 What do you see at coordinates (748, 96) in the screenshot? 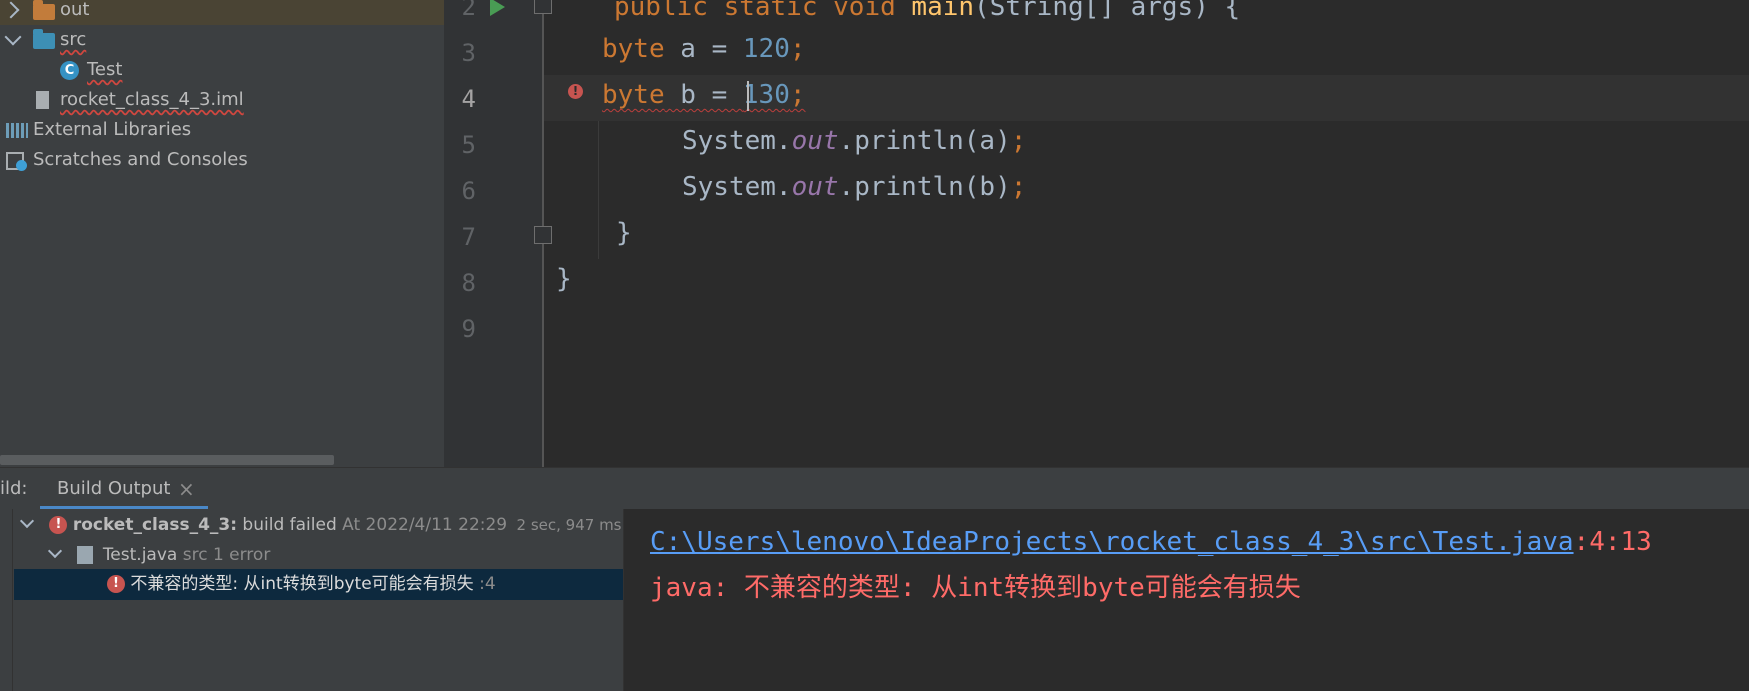
I see `text-caret` at bounding box center [748, 96].